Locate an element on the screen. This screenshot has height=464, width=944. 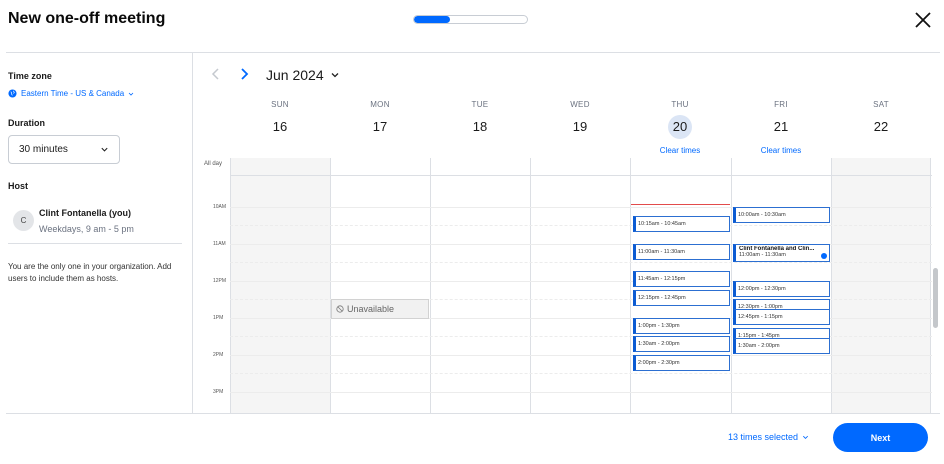
time-slot: 11:45am - 12:15pm is located at coordinates (681, 279).